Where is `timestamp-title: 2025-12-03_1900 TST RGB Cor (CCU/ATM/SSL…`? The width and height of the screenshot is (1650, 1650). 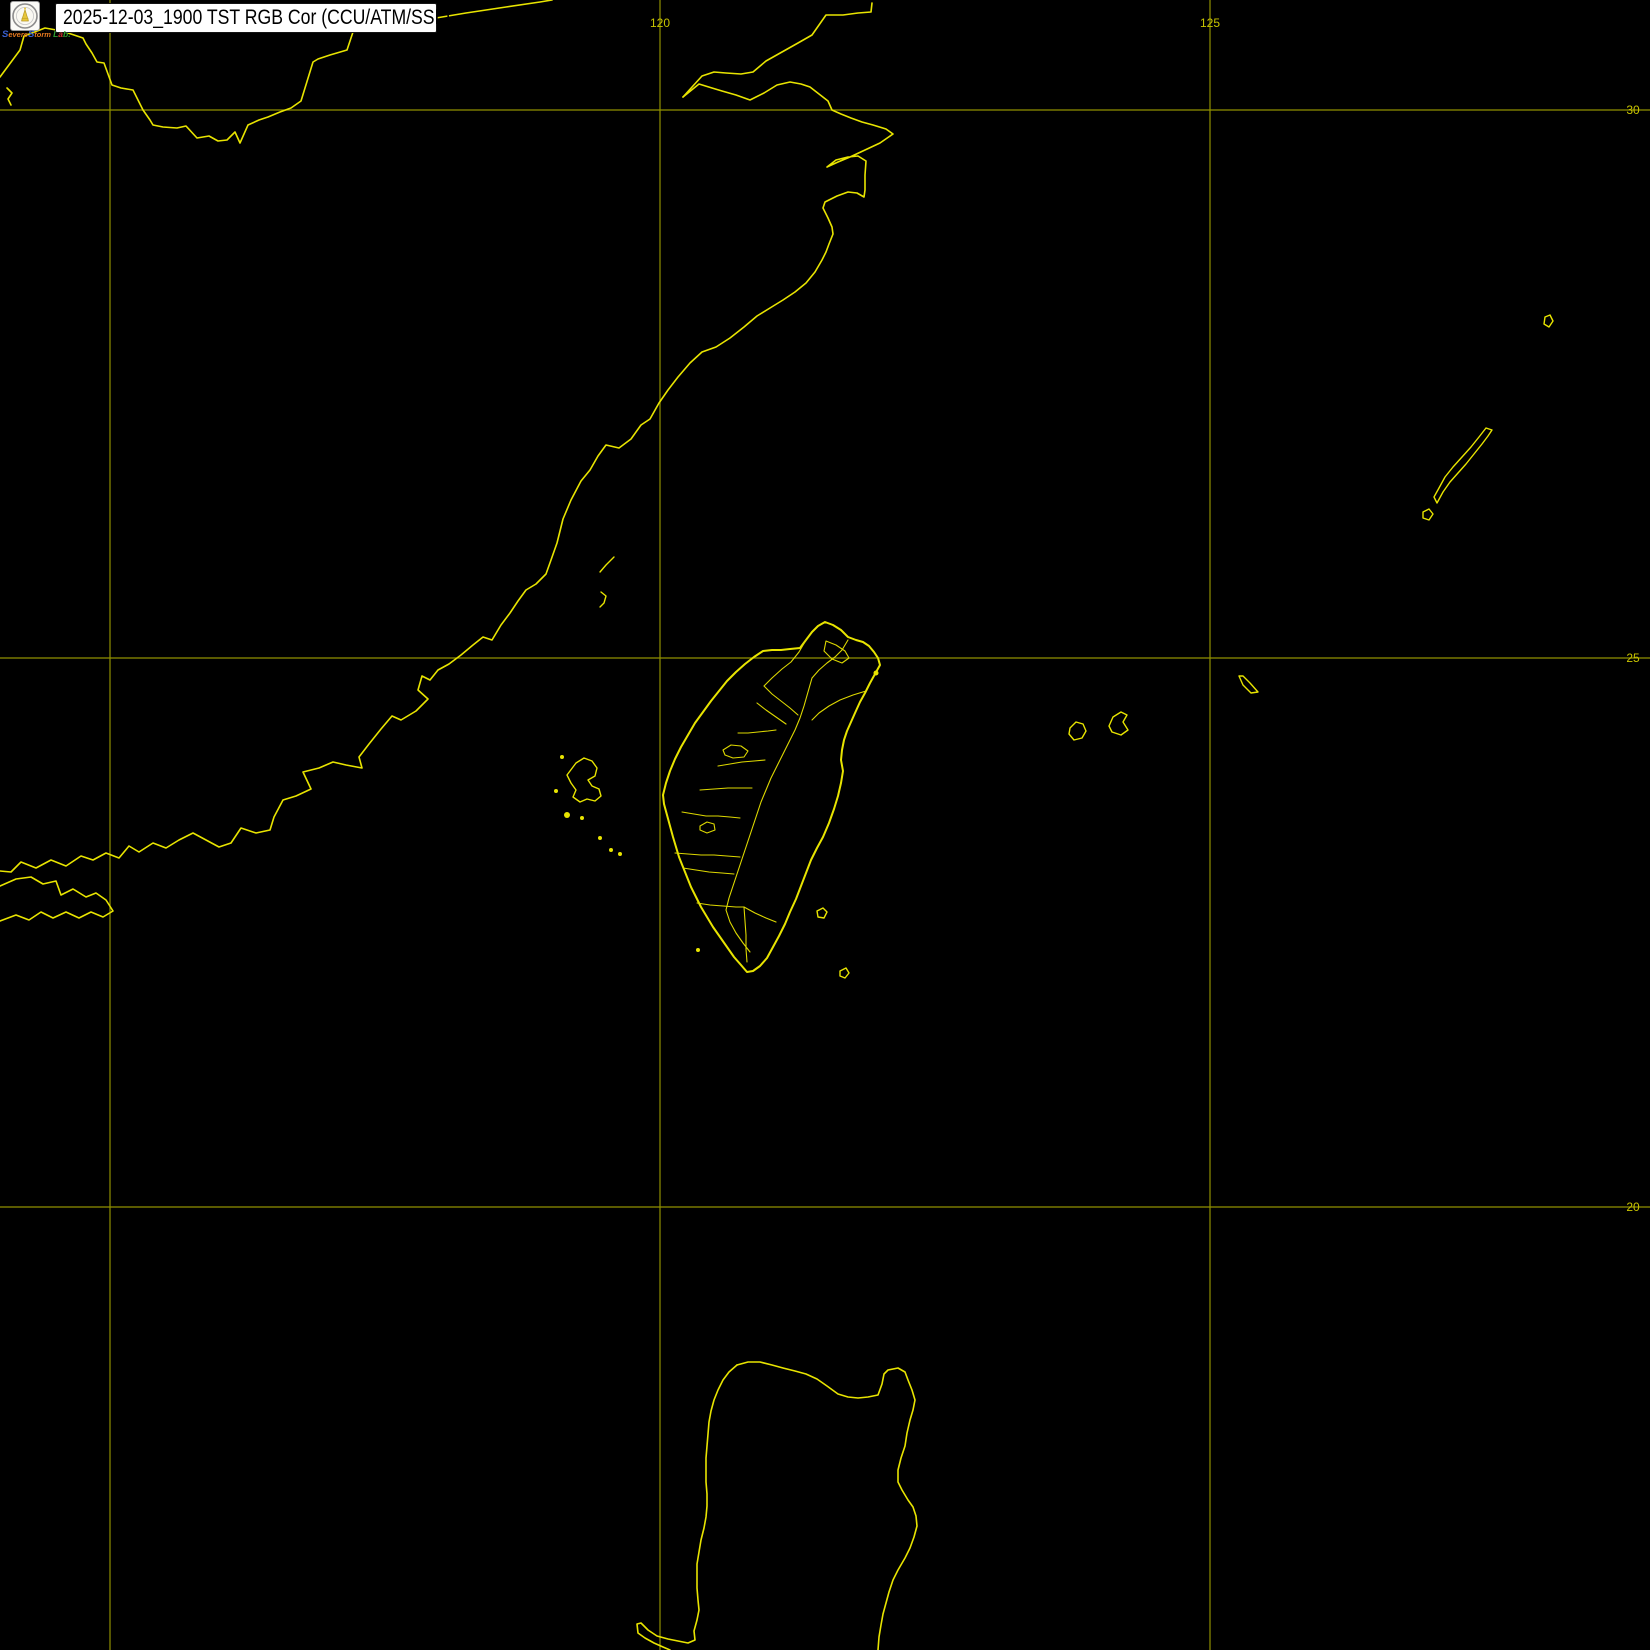
timestamp-title: 2025-12-03_1900 TST RGB Cor (CCU/ATM/SSL… is located at coordinates (257, 17).